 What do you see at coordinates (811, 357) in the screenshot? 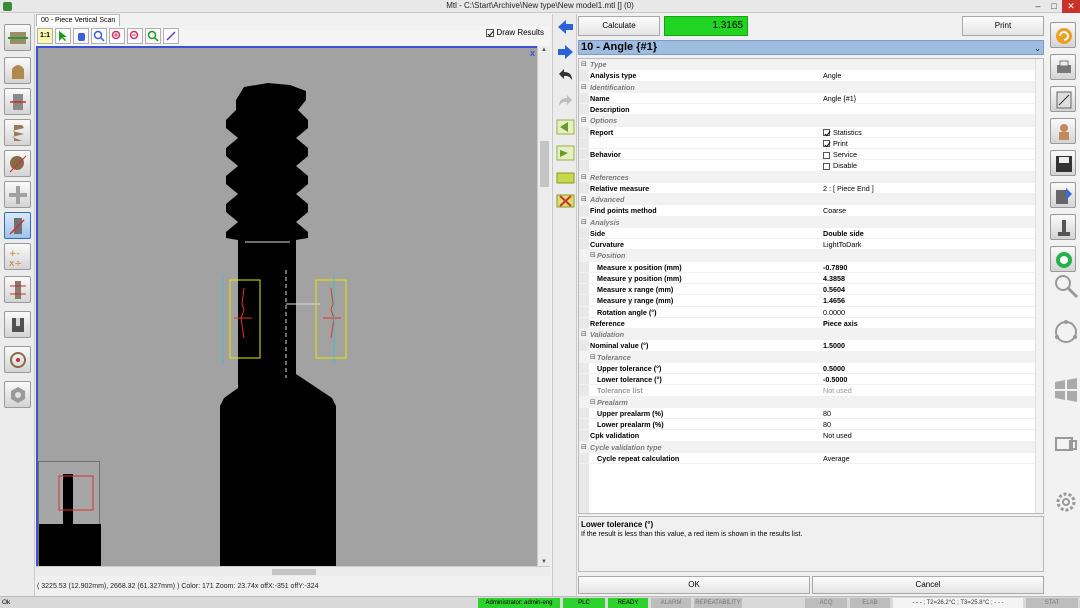
I see `category-tolerance: ⊟ Tolerance` at bounding box center [811, 357].